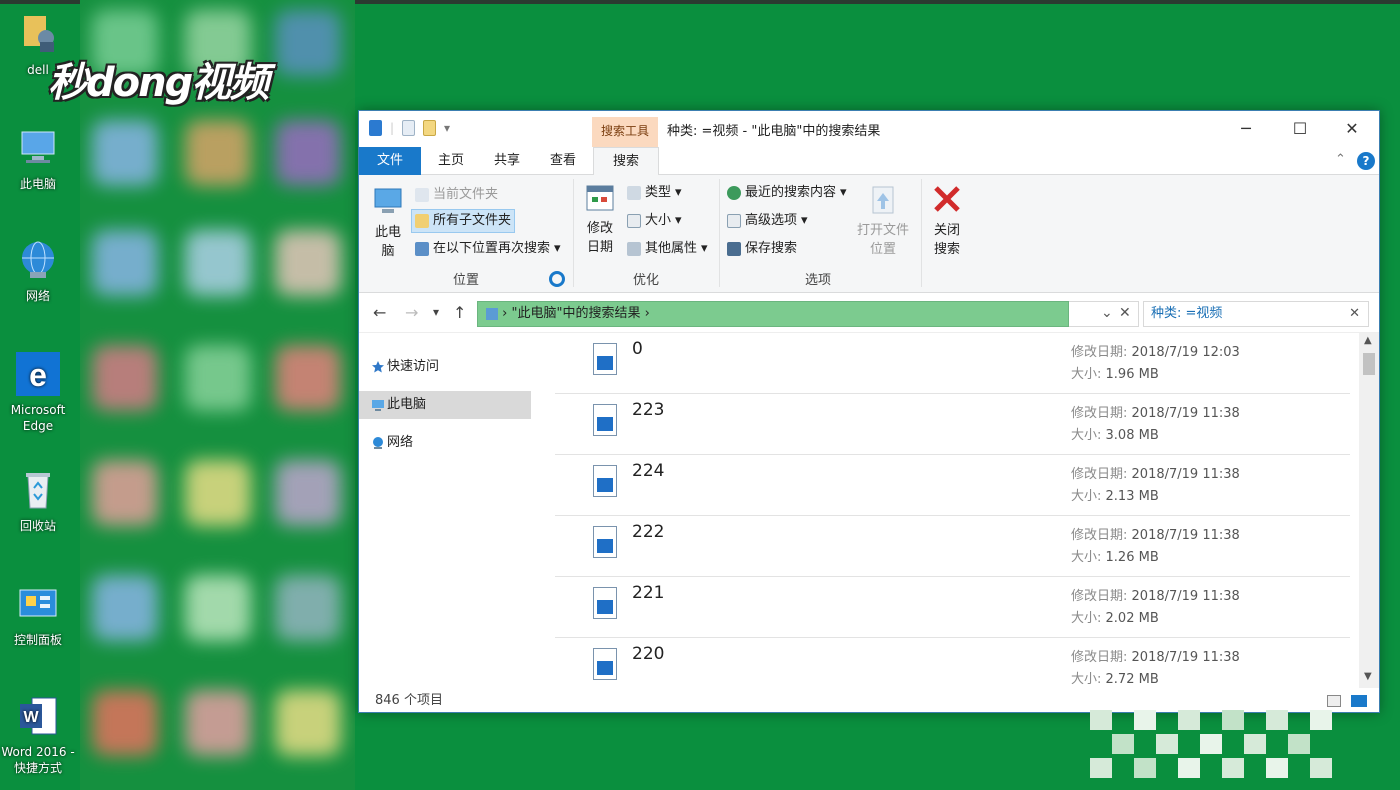 The image size is (1400, 790). I want to click on current-folder-label: 当前文件夹, so click(466, 194).